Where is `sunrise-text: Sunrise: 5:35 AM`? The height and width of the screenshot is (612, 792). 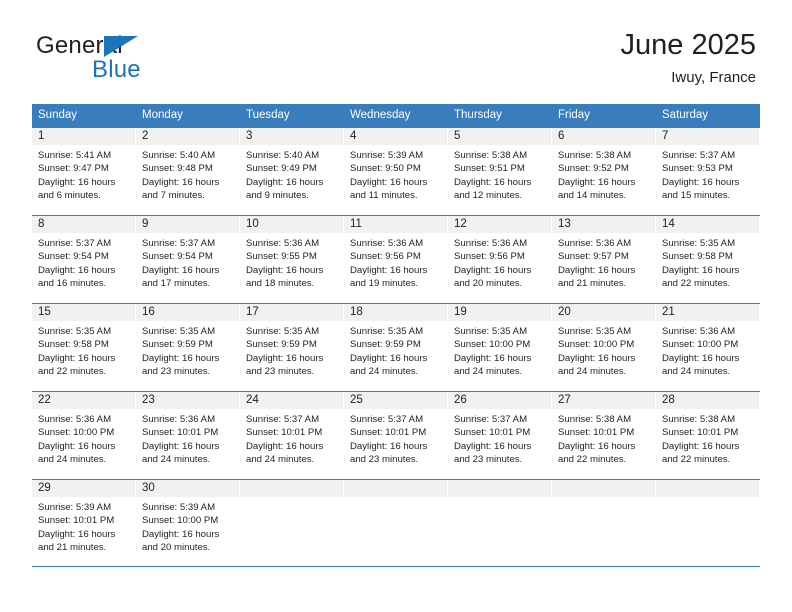
sunrise-text: Sunrise: 5:35 AM is located at coordinates (387, 331).